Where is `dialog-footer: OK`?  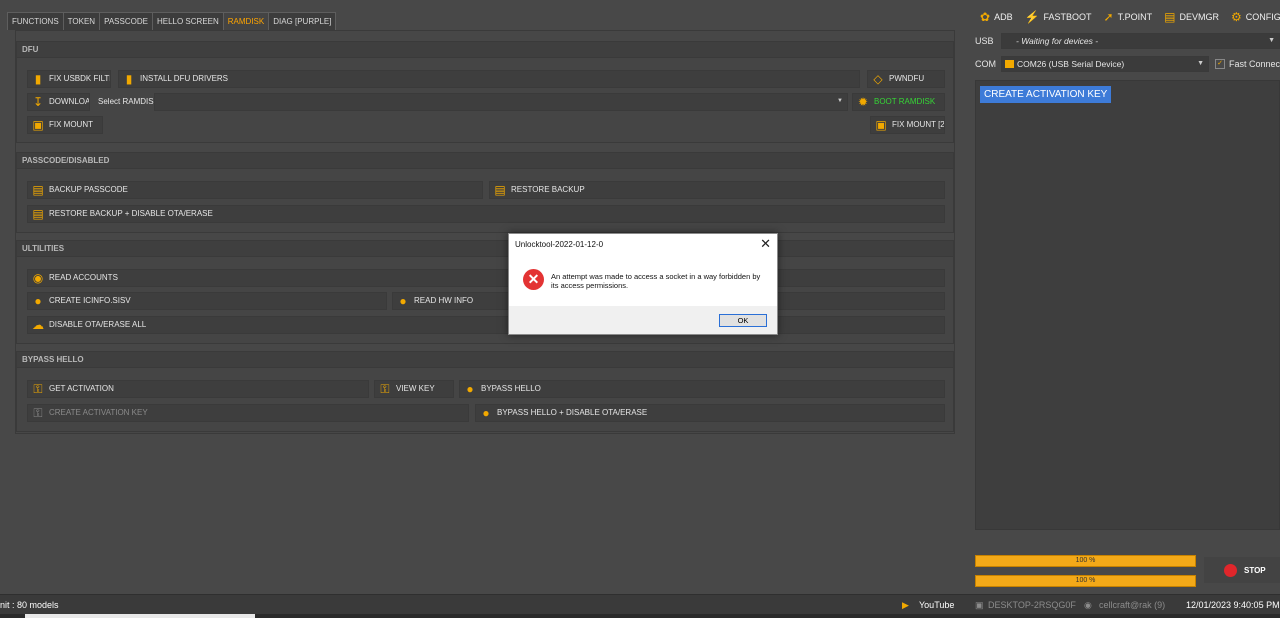
dialog-footer: OK is located at coordinates (643, 320).